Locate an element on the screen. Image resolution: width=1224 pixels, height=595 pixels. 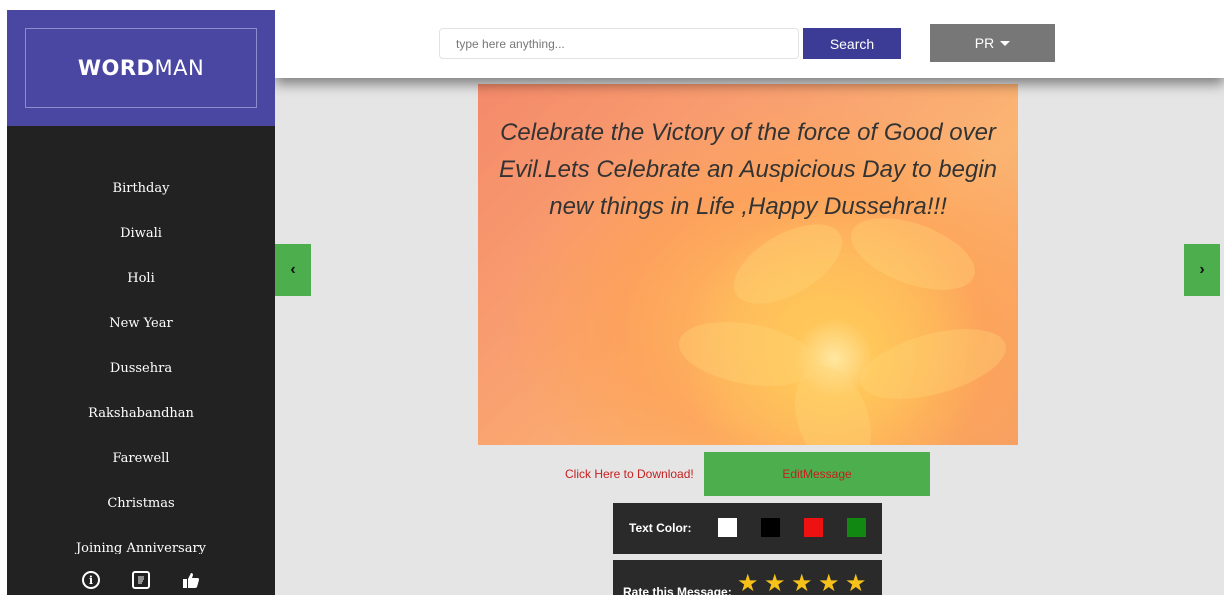
search-button: Search is located at coordinates (852, 43).